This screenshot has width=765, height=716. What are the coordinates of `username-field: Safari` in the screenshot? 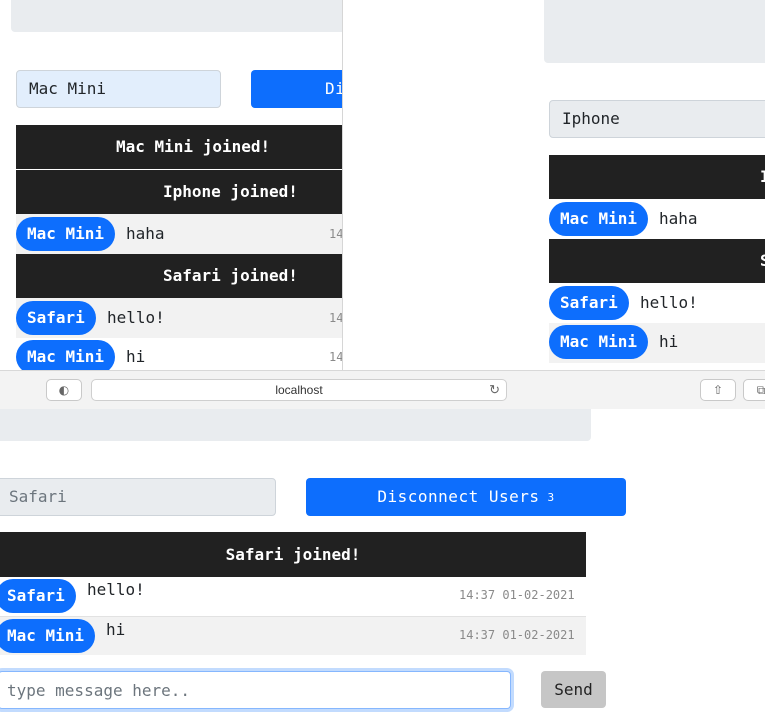 It's located at (138, 497).